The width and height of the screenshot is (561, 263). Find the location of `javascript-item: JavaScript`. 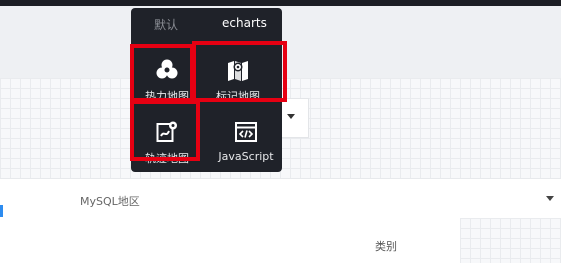

javascript-item: JavaScript is located at coordinates (246, 141).